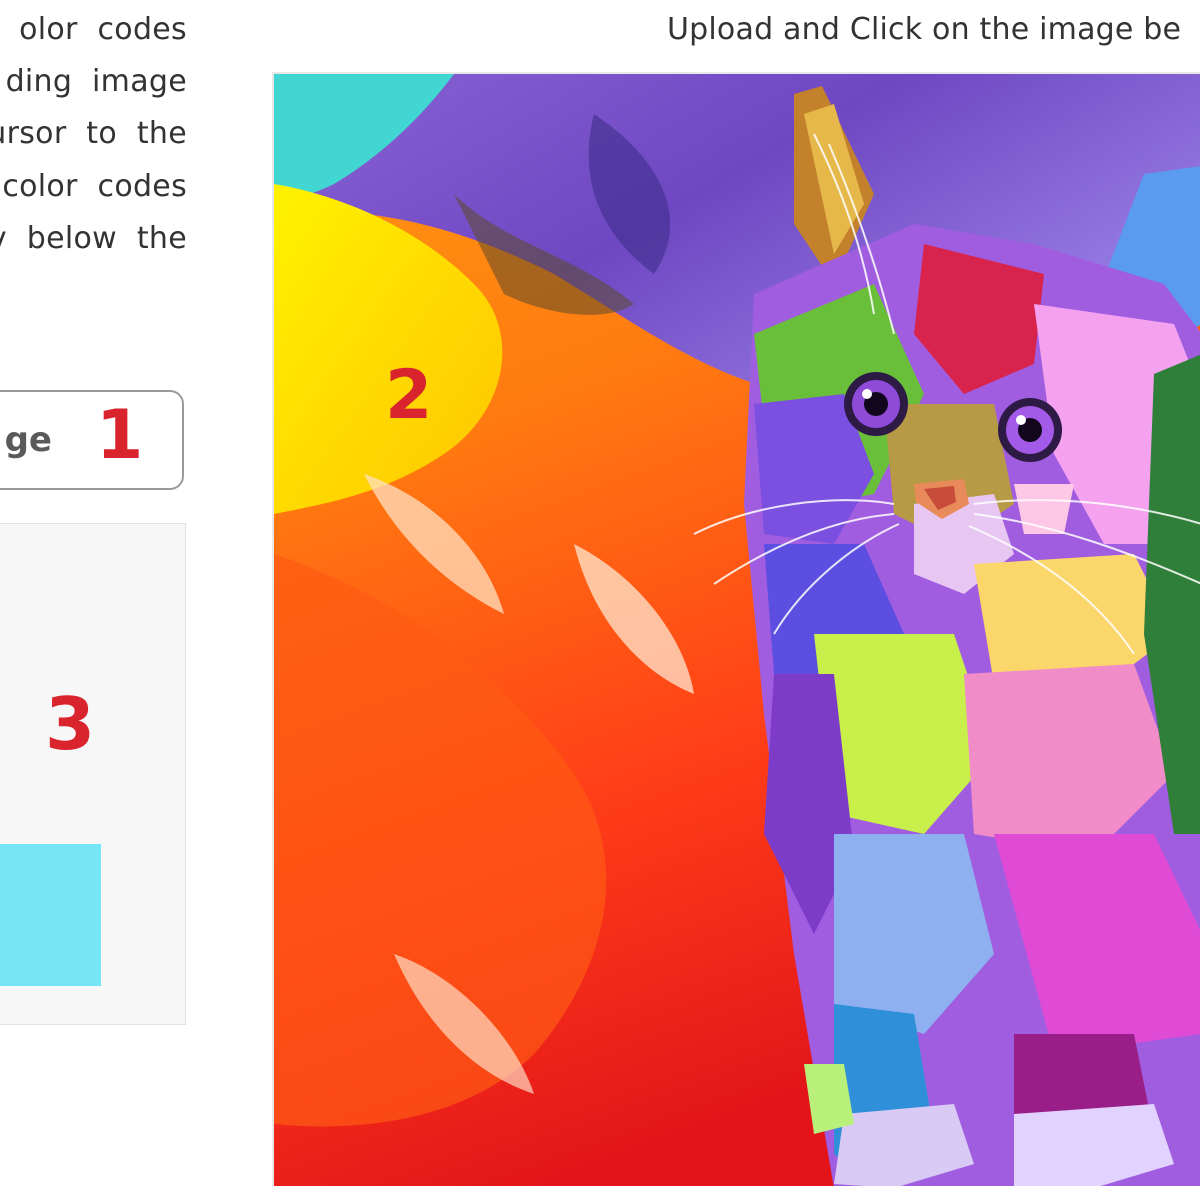  What do you see at coordinates (93, 238) in the screenshot?
I see `description-line: v below the` at bounding box center [93, 238].